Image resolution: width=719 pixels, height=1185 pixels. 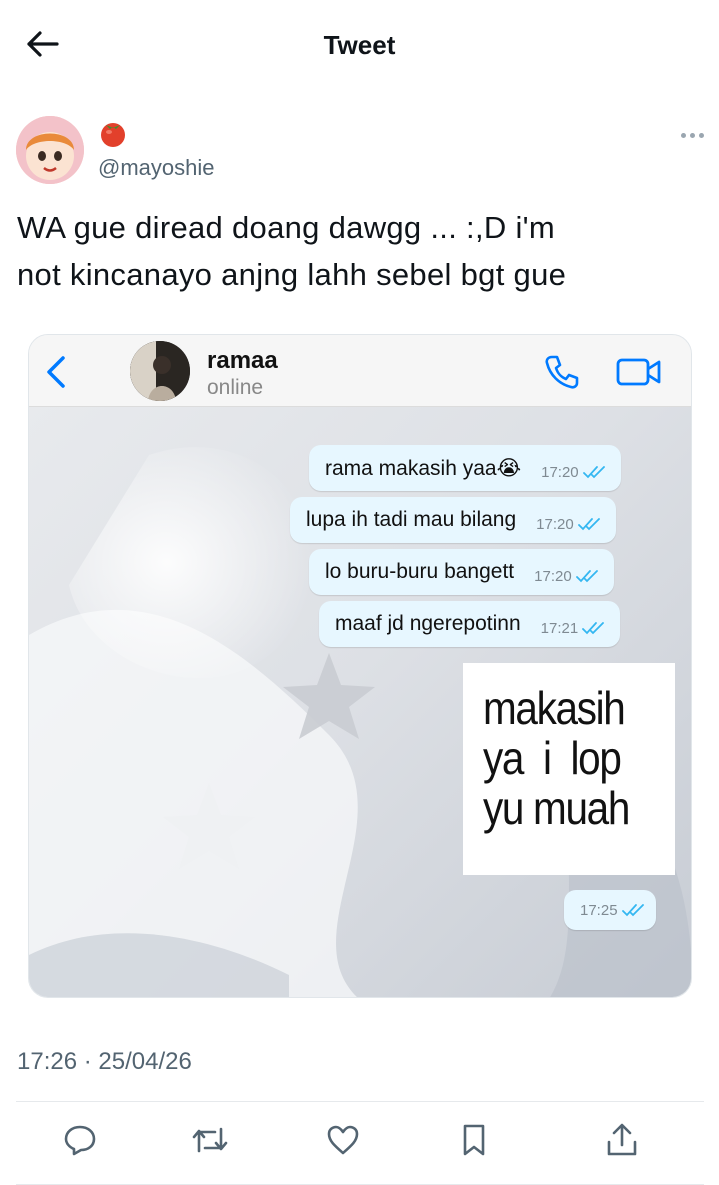 I want to click on message-time: 17:21, so click(x=559, y=628).